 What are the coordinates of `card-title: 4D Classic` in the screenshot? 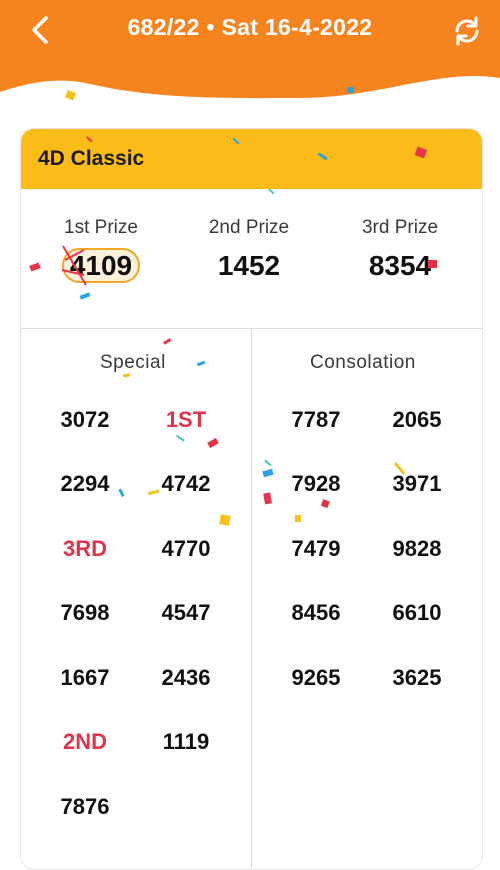 It's located at (91, 158).